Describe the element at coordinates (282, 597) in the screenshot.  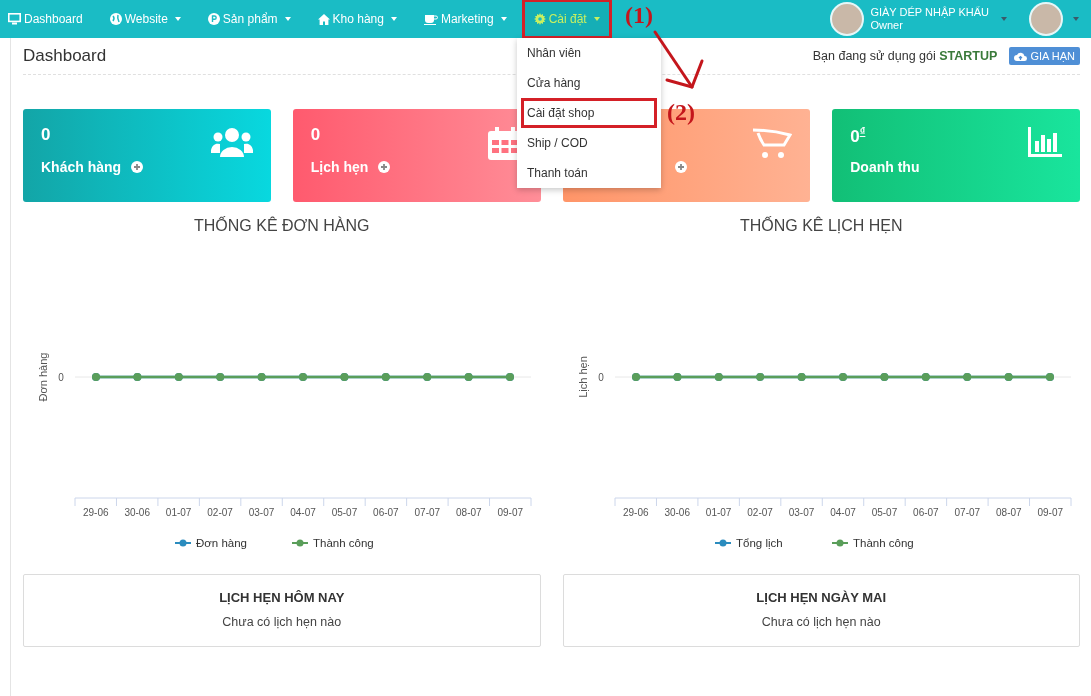
I see `card-title: LỊCH HẸN HÔM NAY` at that location.